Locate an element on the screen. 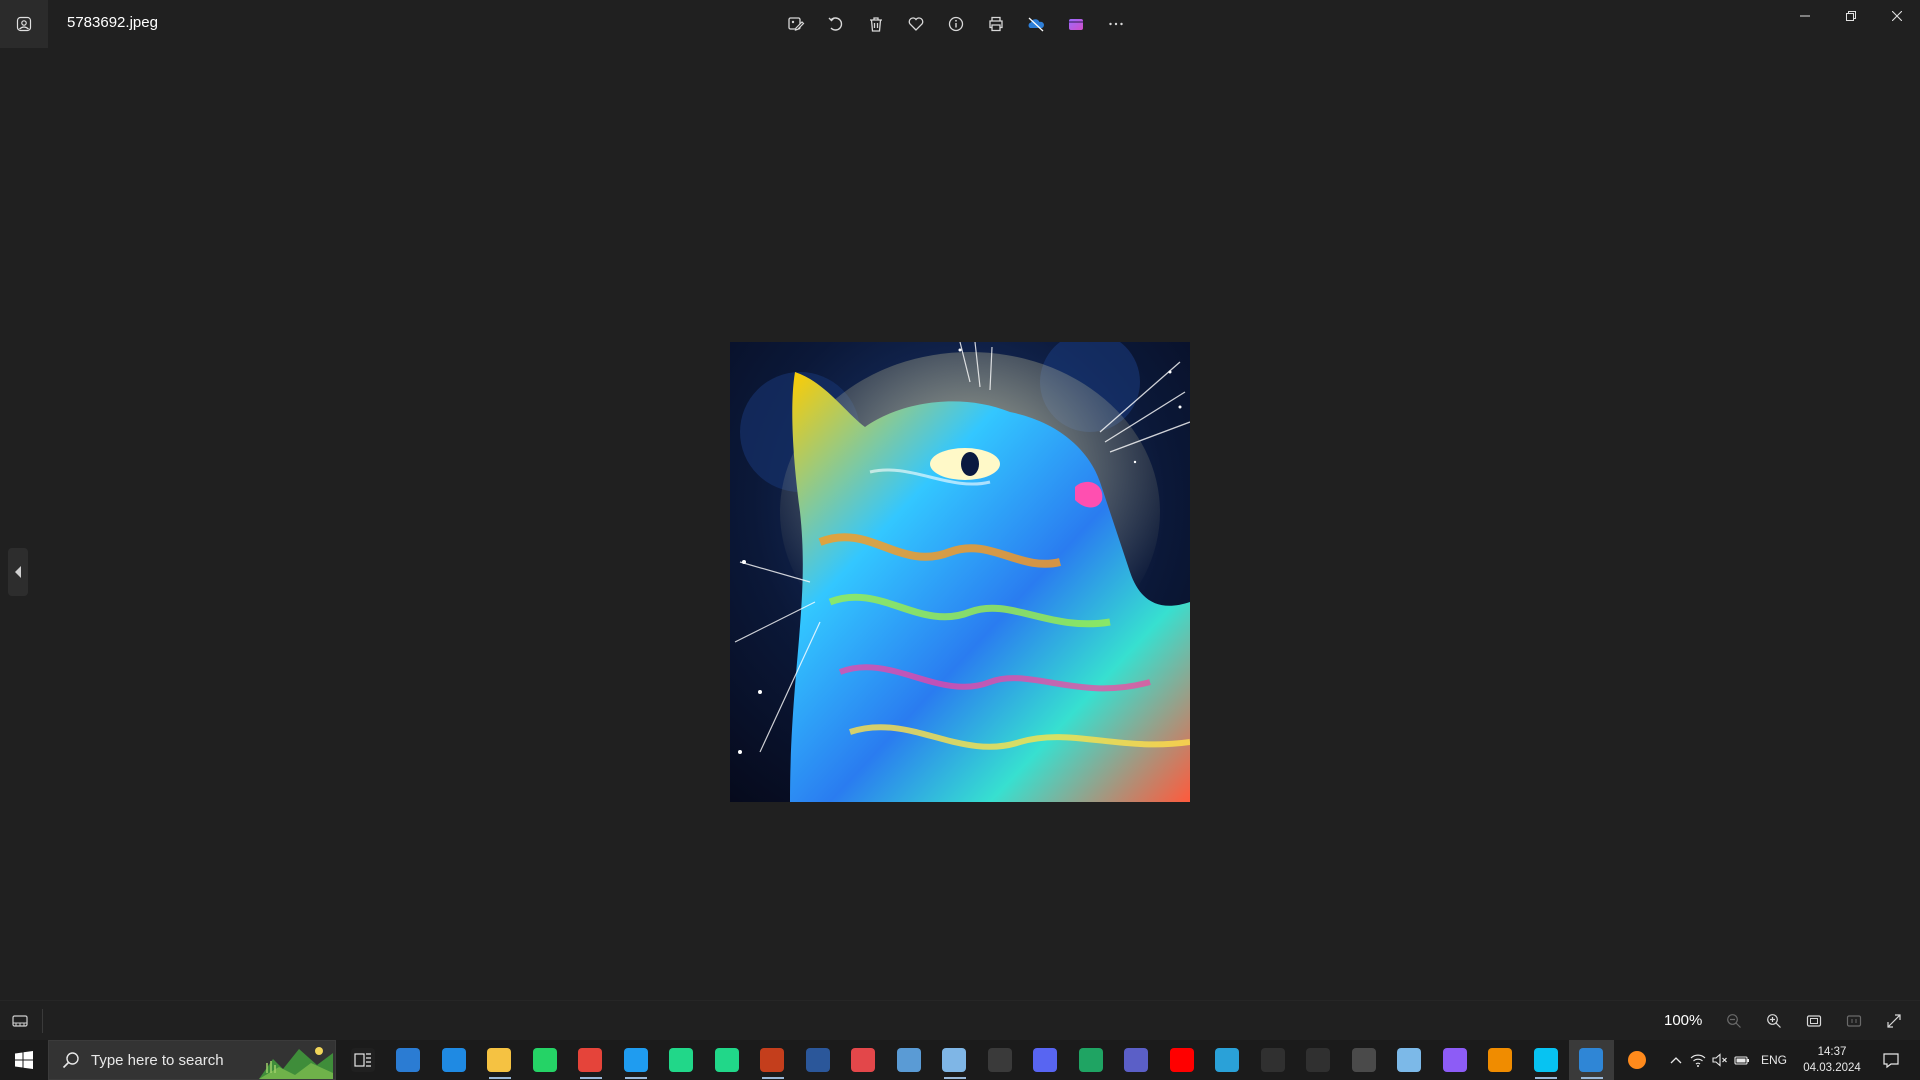  chevron-left-icon is located at coordinates (18, 572).